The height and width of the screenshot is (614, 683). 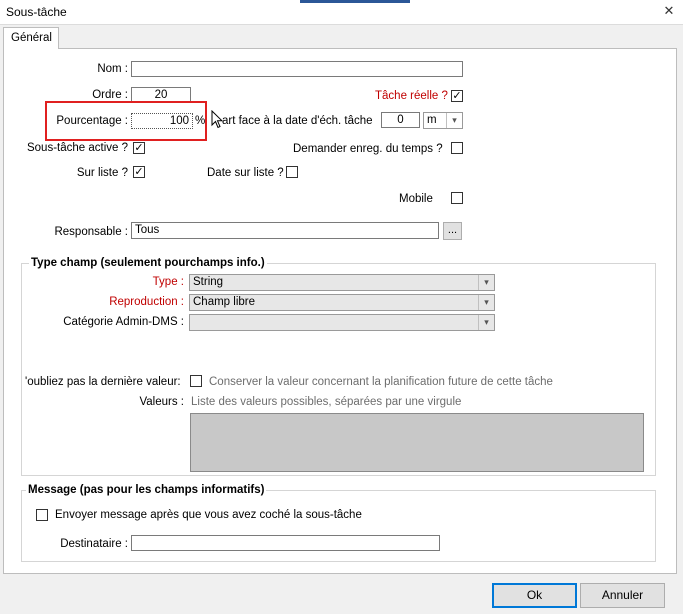 I want to click on type-label: Type :, so click(x=168, y=282).